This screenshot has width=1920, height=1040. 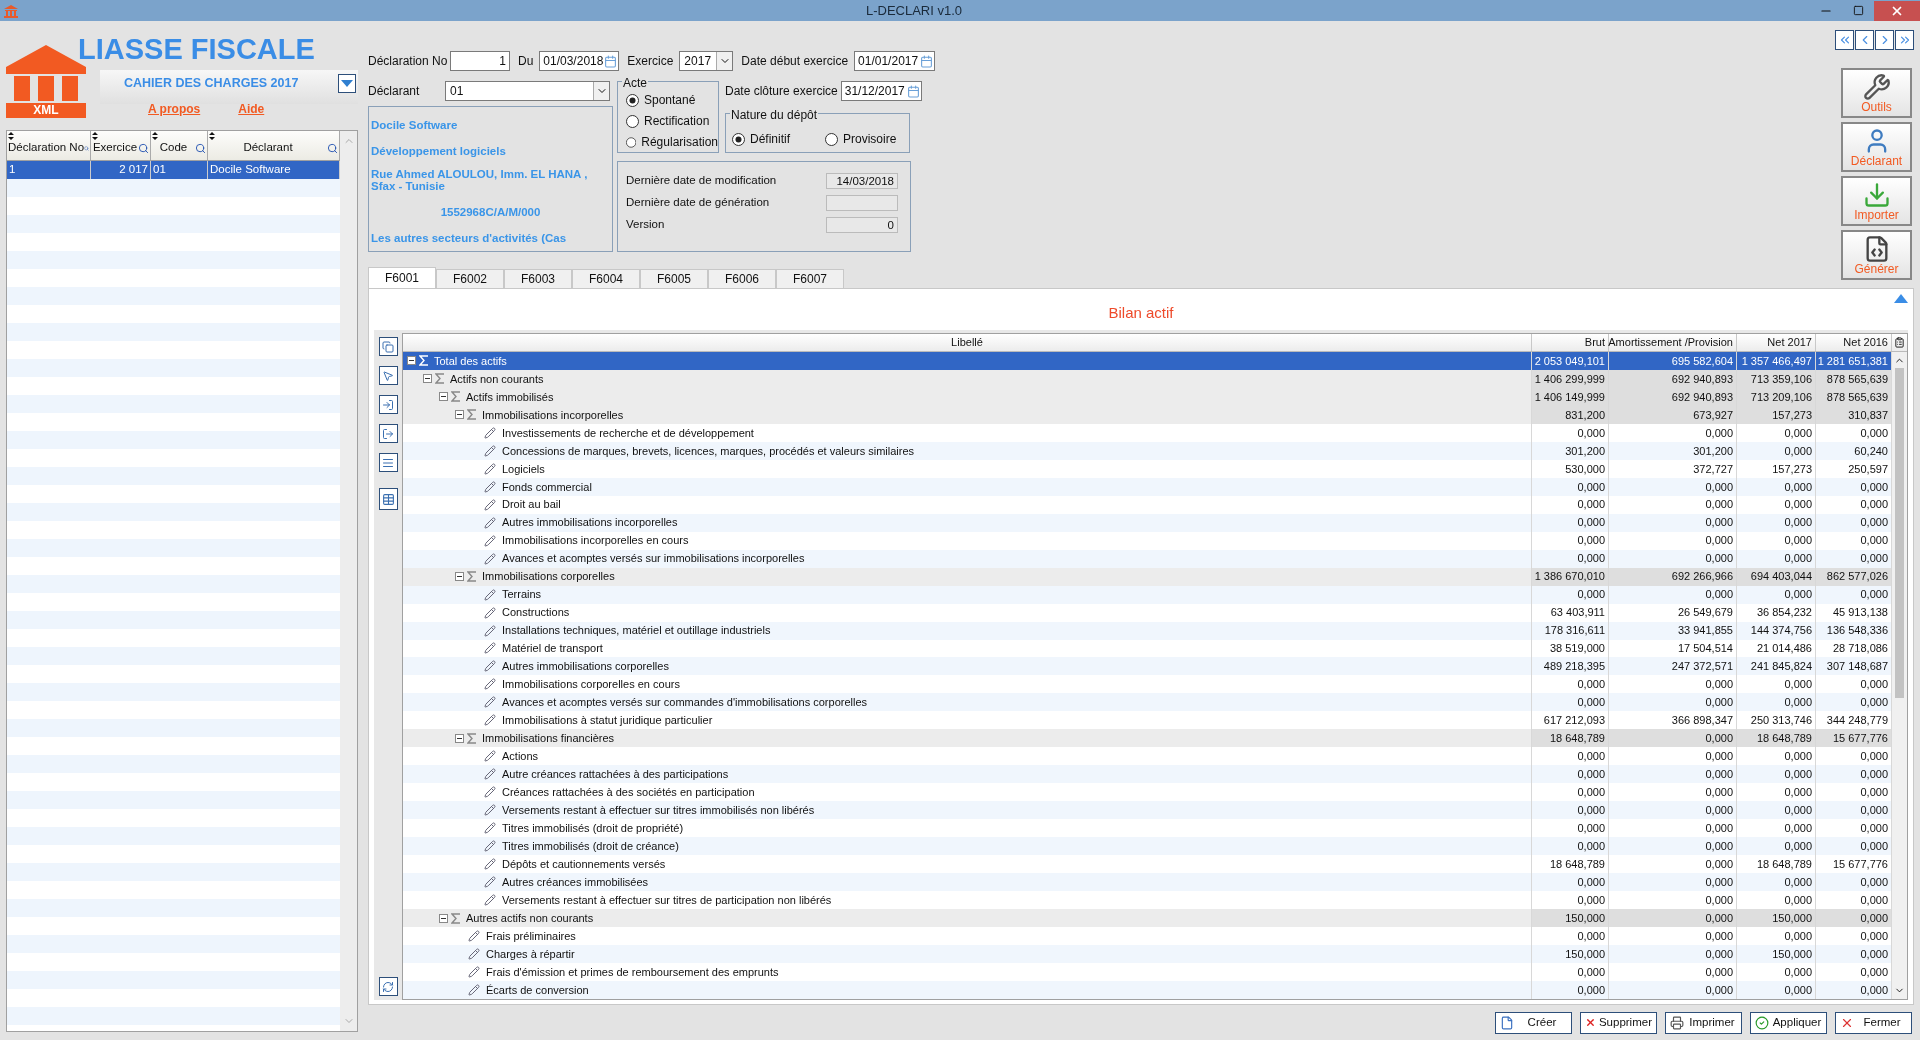 I want to click on column-header: Code, so click(x=179, y=145).